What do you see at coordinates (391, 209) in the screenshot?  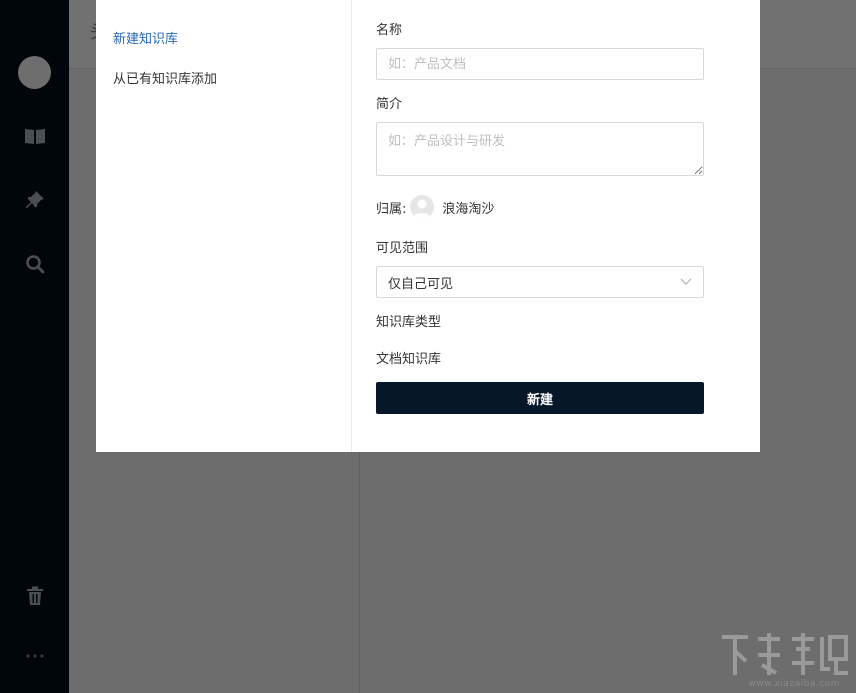 I see `owner-label: 归属:` at bounding box center [391, 209].